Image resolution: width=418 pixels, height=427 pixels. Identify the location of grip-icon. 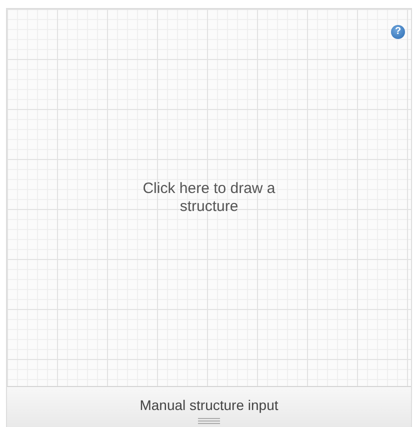
(209, 421).